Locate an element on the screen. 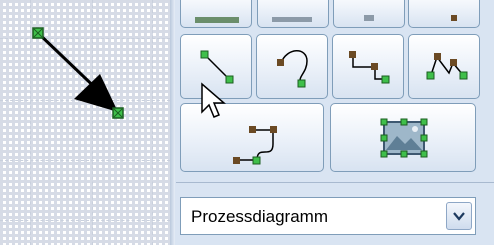  chevron-down-icon is located at coordinates (459, 216).